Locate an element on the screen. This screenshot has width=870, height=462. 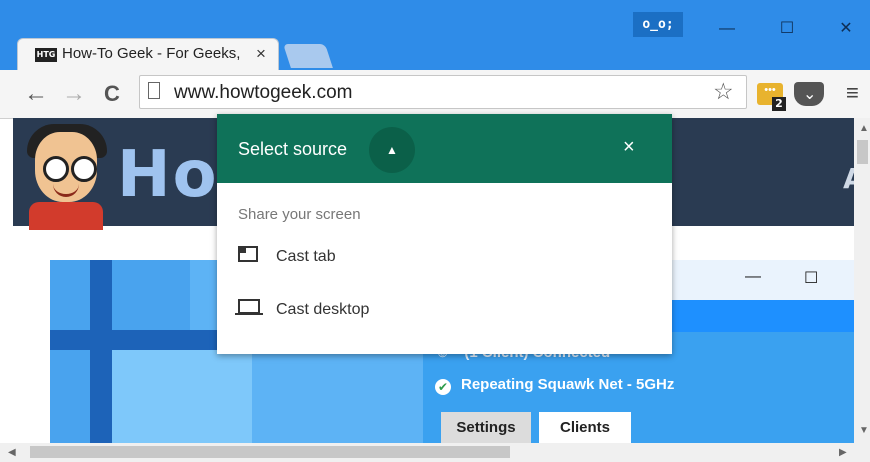
network-status: ✔ Repeating Squawk Net - 5GHz is located at coordinates (554, 385).